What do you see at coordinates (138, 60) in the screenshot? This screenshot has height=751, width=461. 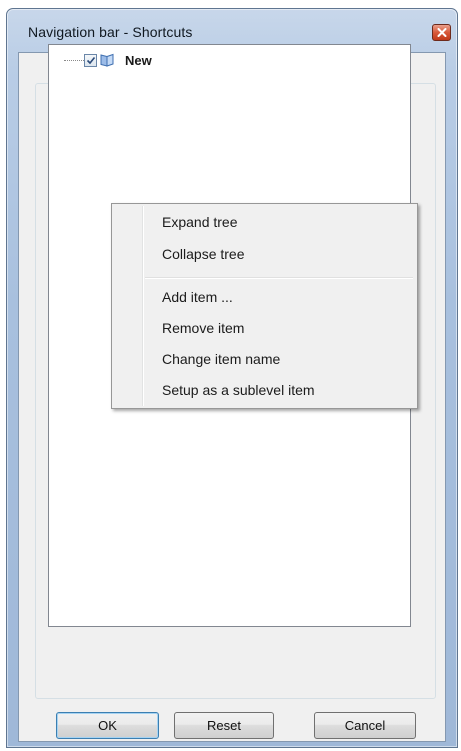 I see `tree-node-label: New` at bounding box center [138, 60].